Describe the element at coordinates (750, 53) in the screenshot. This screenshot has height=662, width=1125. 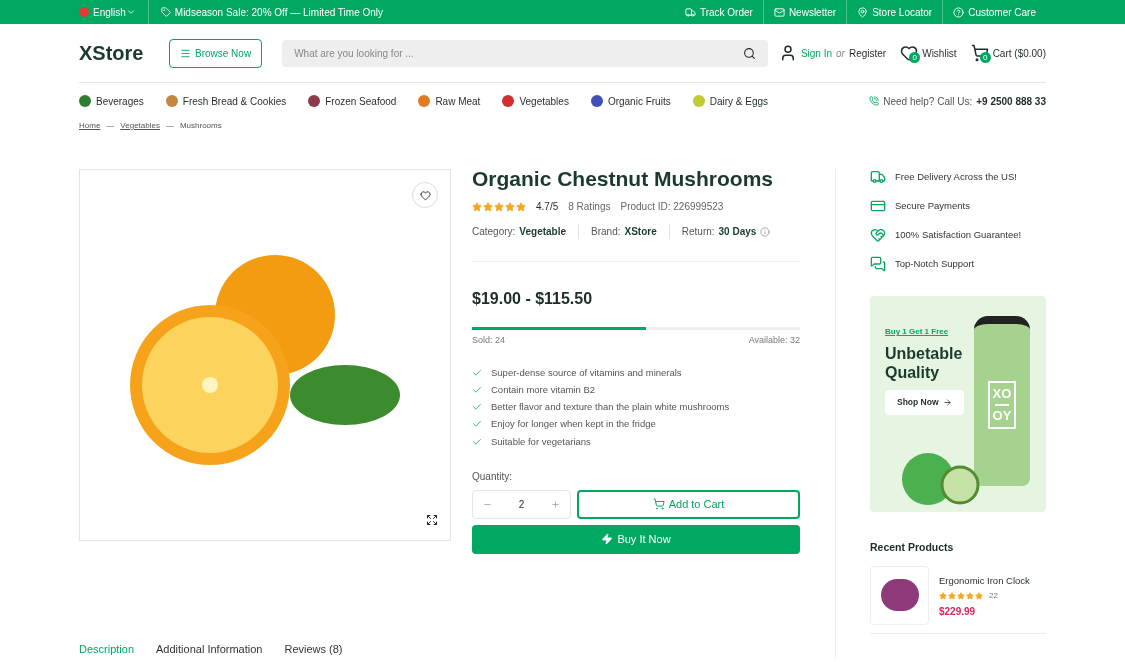
I see `search-icon` at that location.